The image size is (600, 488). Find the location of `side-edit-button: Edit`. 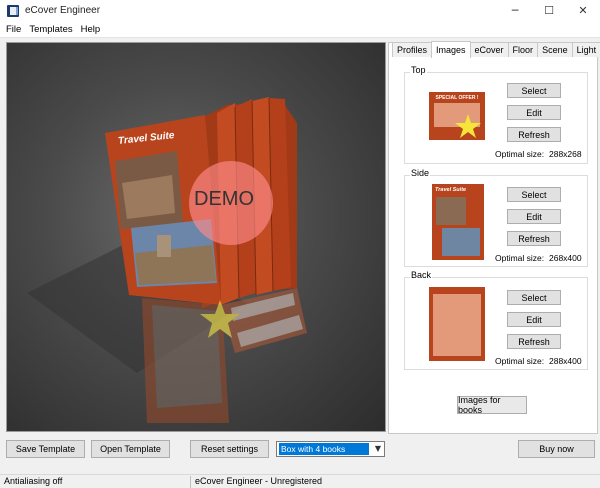

side-edit-button: Edit is located at coordinates (534, 216).